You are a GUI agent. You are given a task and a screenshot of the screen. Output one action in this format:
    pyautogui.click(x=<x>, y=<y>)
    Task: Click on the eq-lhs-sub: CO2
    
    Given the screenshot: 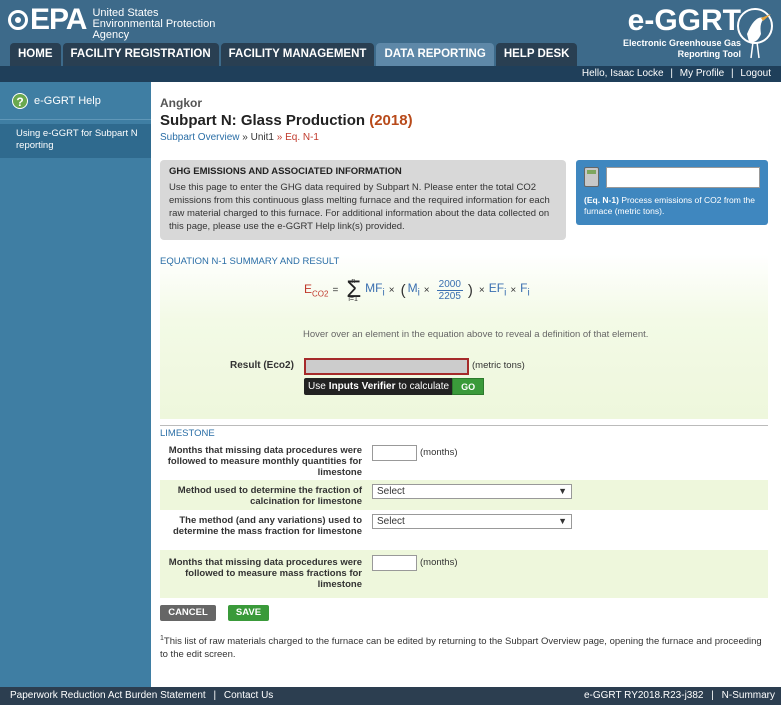 What is the action you would take?
    pyautogui.click(x=320, y=294)
    